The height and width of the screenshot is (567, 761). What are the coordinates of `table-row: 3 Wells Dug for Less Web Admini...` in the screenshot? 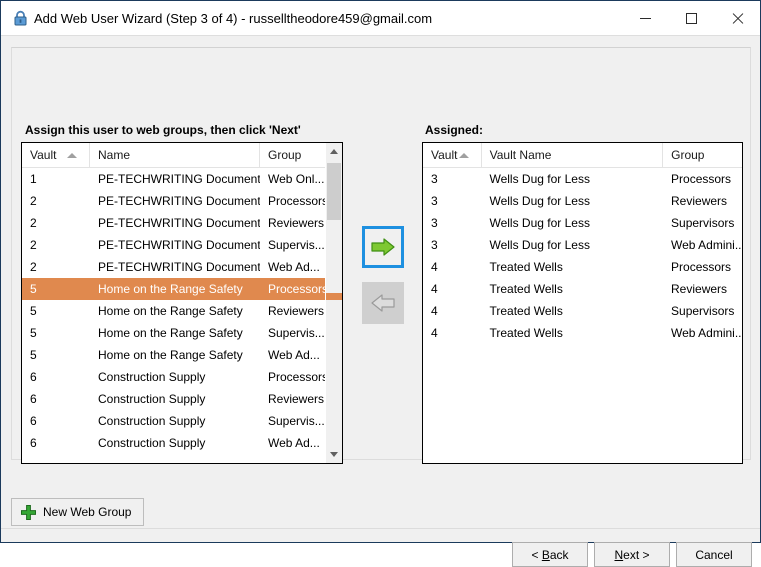 It's located at (582, 245).